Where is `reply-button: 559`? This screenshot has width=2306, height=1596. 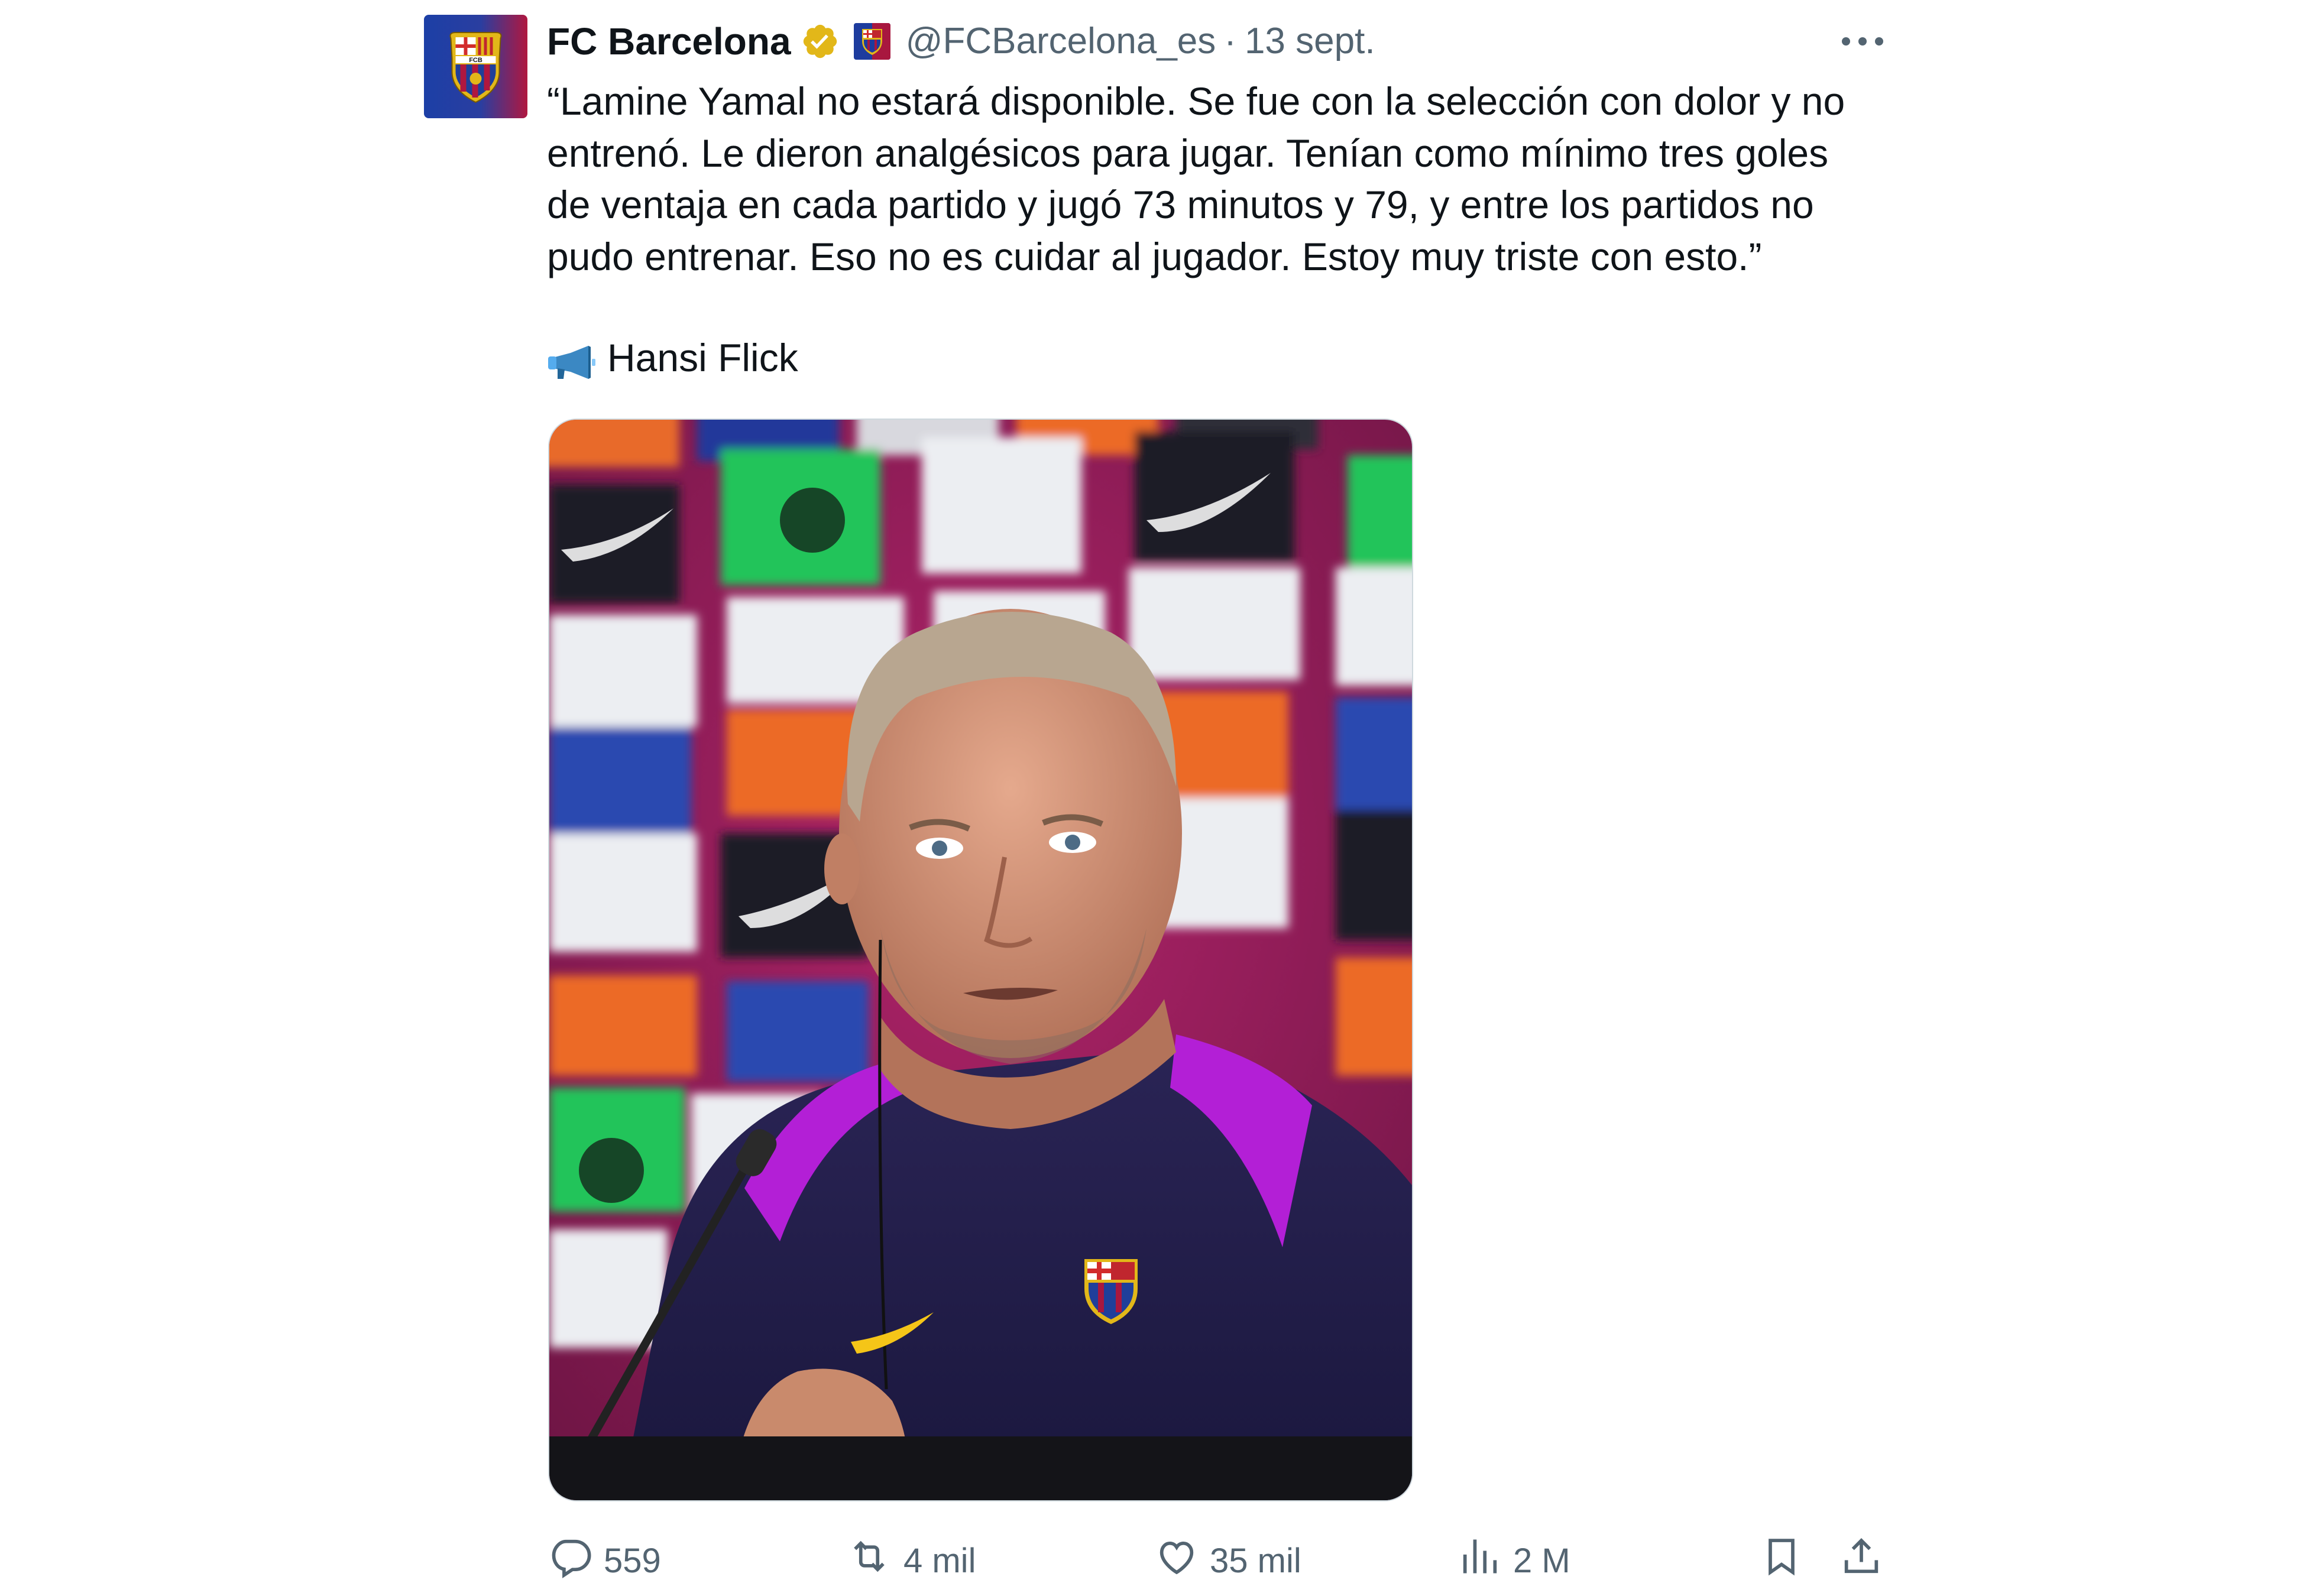 reply-button: 559 is located at coordinates (604, 1560).